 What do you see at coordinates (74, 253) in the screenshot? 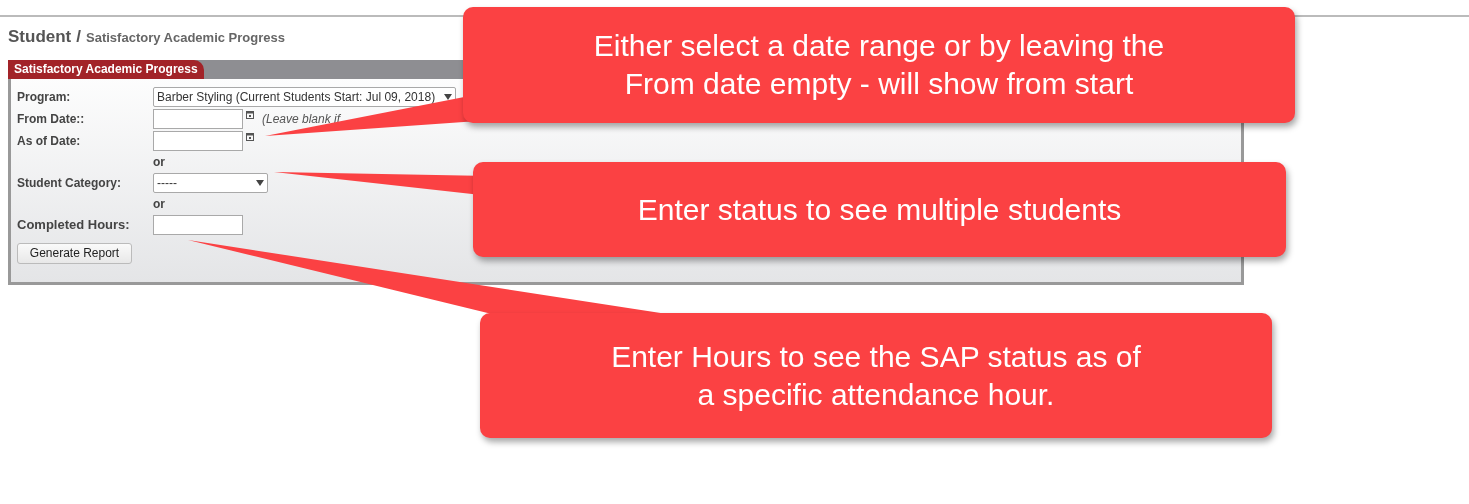
I see `generate-report-button: Generate Report` at bounding box center [74, 253].